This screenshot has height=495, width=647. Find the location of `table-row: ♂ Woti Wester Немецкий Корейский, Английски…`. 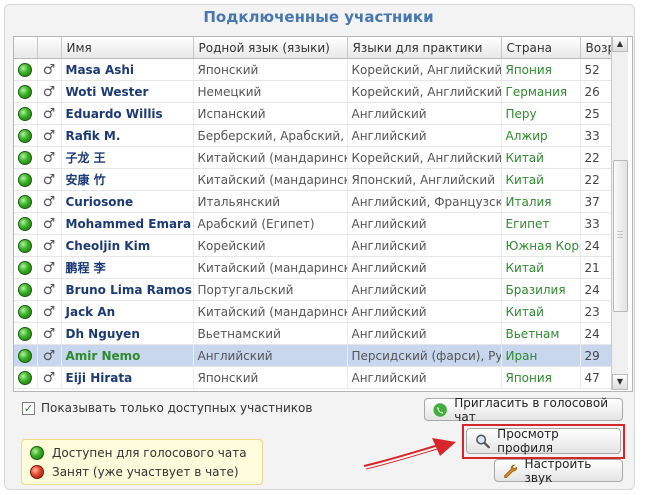

table-row: ♂ Woti Wester Немецкий Корейский, Английски… is located at coordinates (315, 91).